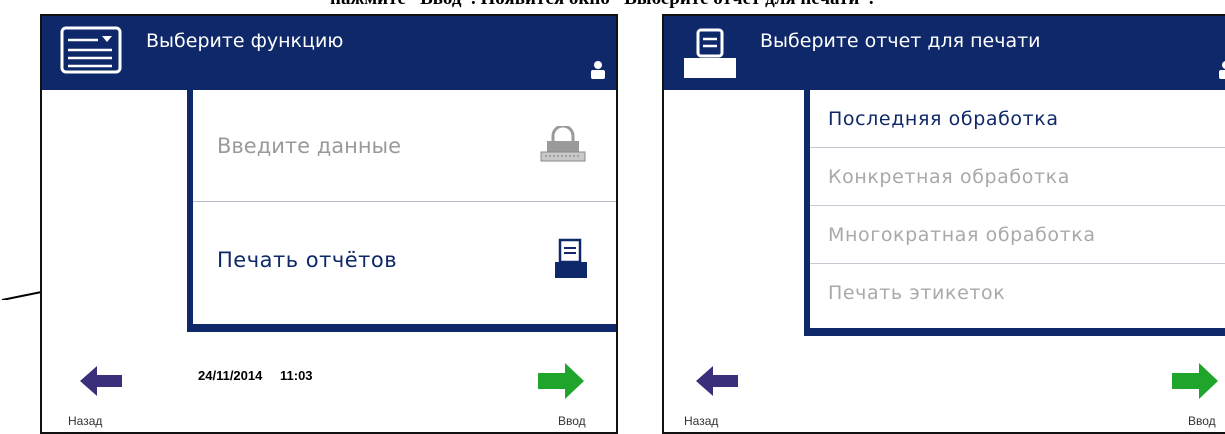 The image size is (1225, 434). I want to click on menu-item-label: Печать отчётов, so click(307, 260).